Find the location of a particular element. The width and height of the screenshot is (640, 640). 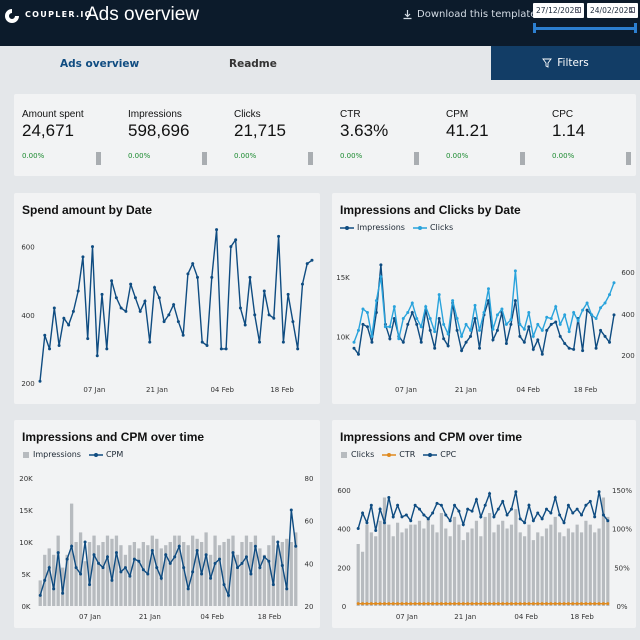

kpi-sparkbar is located at coordinates (310, 158).